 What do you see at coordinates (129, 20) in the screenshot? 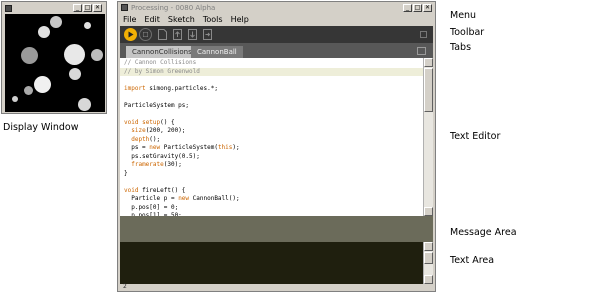
I see `menu-file: File` at bounding box center [129, 20].